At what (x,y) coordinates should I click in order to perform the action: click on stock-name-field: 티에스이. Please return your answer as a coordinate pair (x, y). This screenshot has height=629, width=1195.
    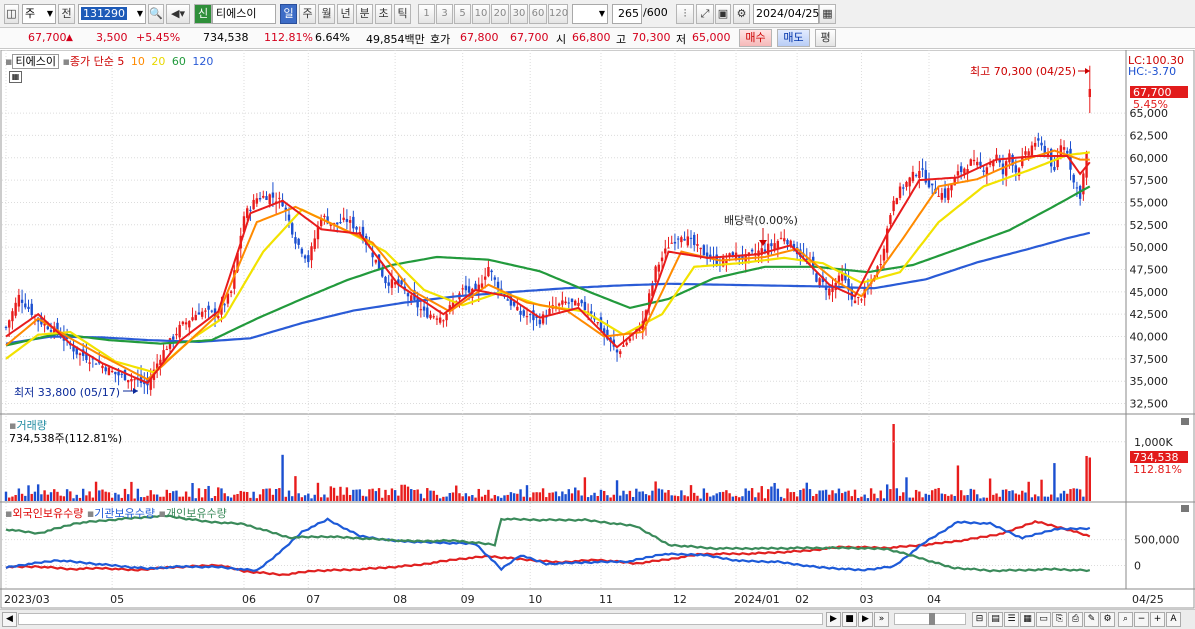
    Looking at the image, I should click on (244, 14).